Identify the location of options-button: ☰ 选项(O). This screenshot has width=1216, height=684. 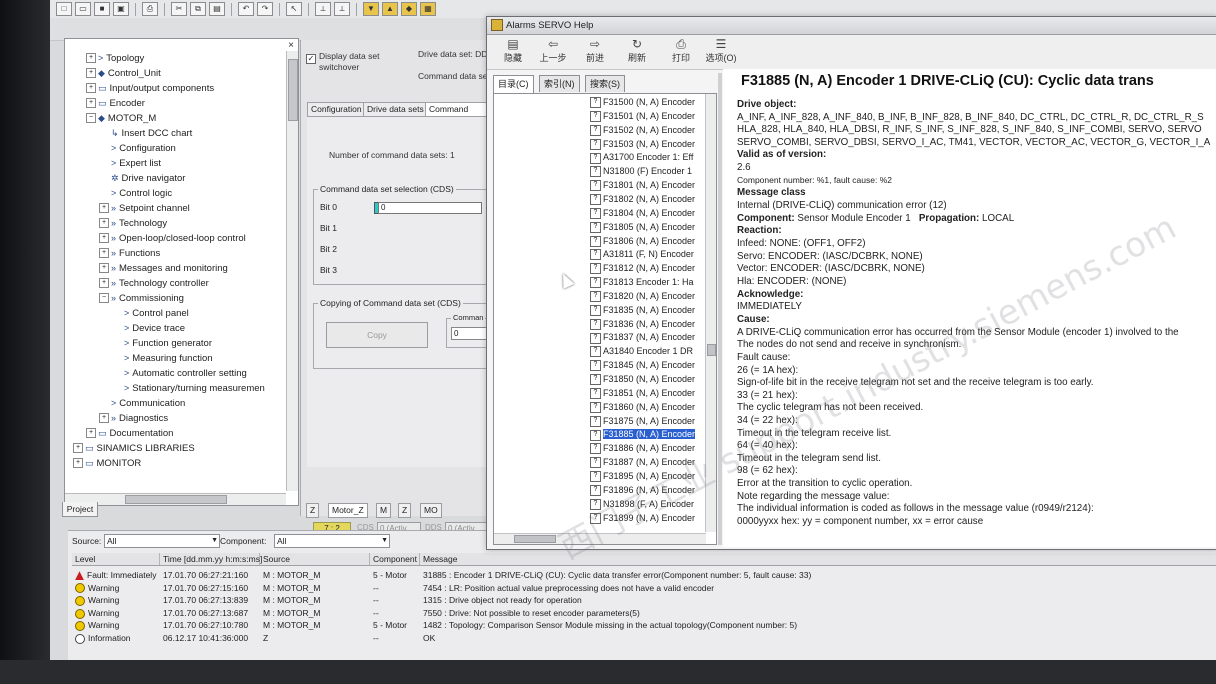
(721, 50).